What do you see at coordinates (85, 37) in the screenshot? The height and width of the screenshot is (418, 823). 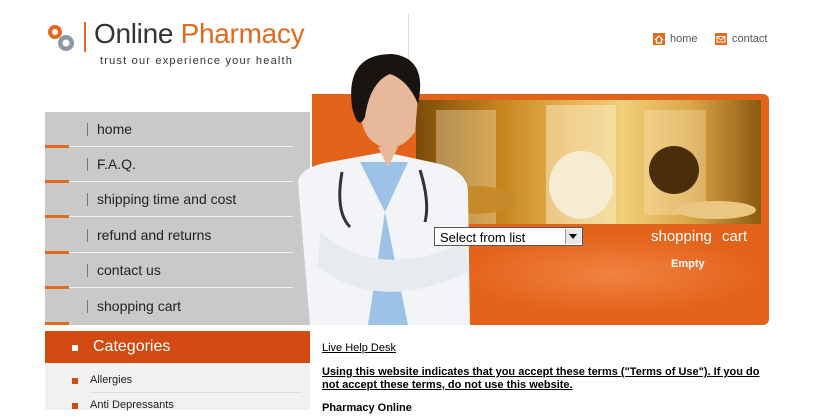 I see `logo-separator` at bounding box center [85, 37].